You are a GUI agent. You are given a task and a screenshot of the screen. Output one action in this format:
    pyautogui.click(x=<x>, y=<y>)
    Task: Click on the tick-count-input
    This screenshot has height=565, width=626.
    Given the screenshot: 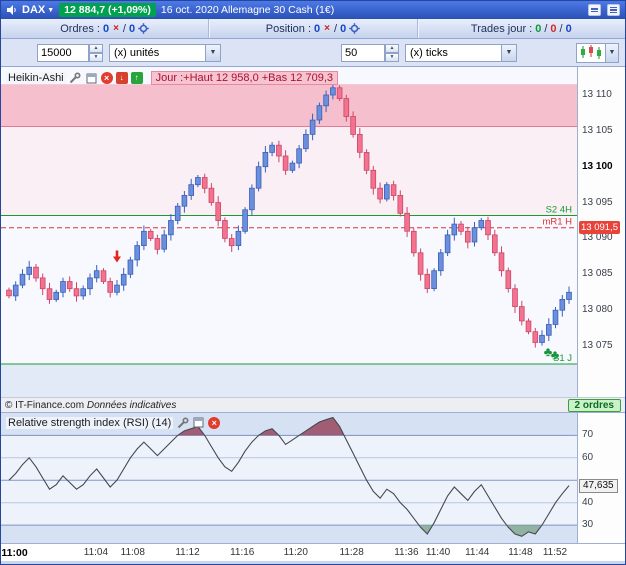 What is the action you would take?
    pyautogui.click(x=363, y=52)
    